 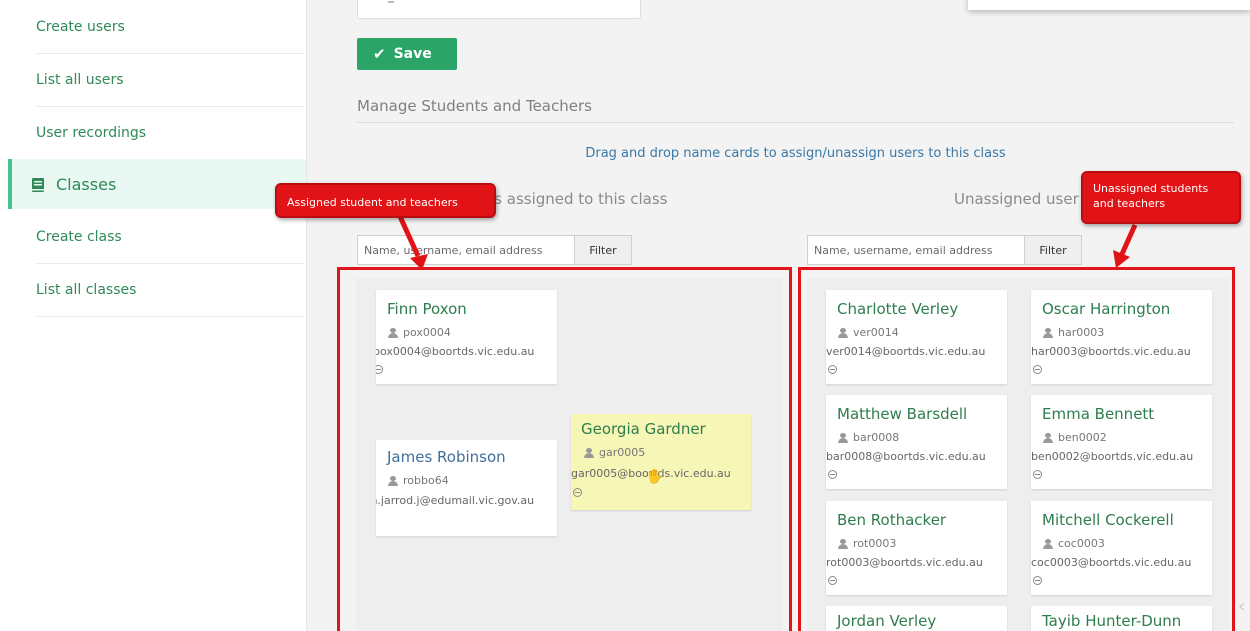 I want to click on assigned-annotation: Assigned student and teachers, so click(x=385, y=200).